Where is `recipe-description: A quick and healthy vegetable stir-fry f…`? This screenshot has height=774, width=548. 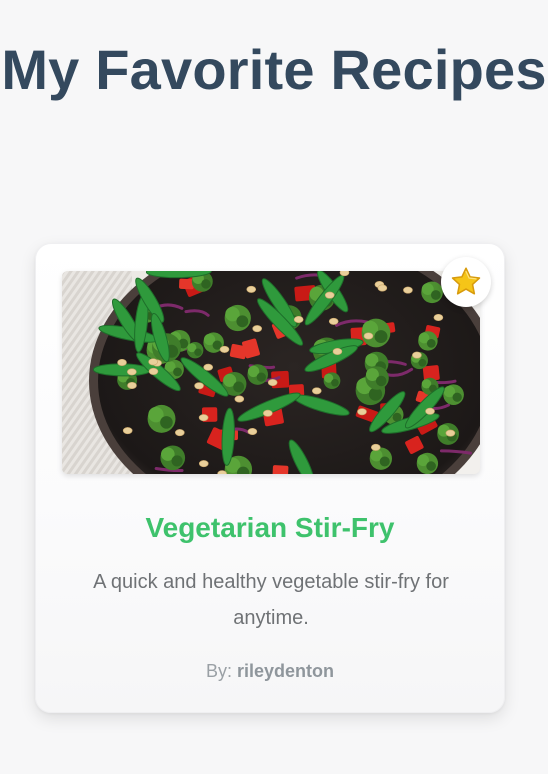
recipe-description: A quick and healthy vegetable stir-fry f… is located at coordinates (271, 600).